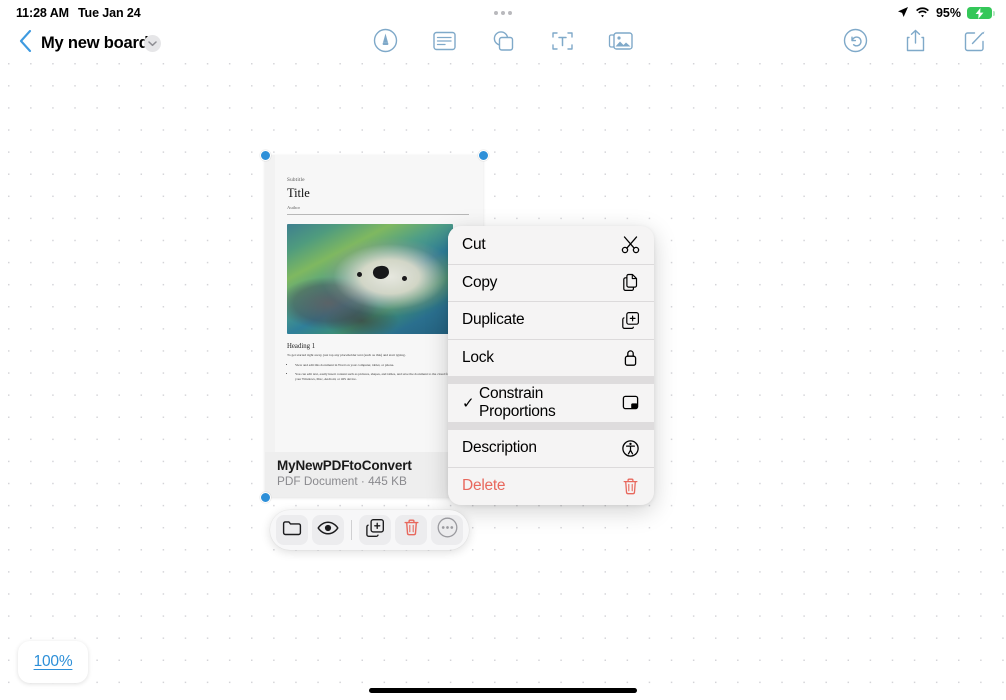  What do you see at coordinates (381, 272) in the screenshot?
I see `otter-nose` at bounding box center [381, 272].